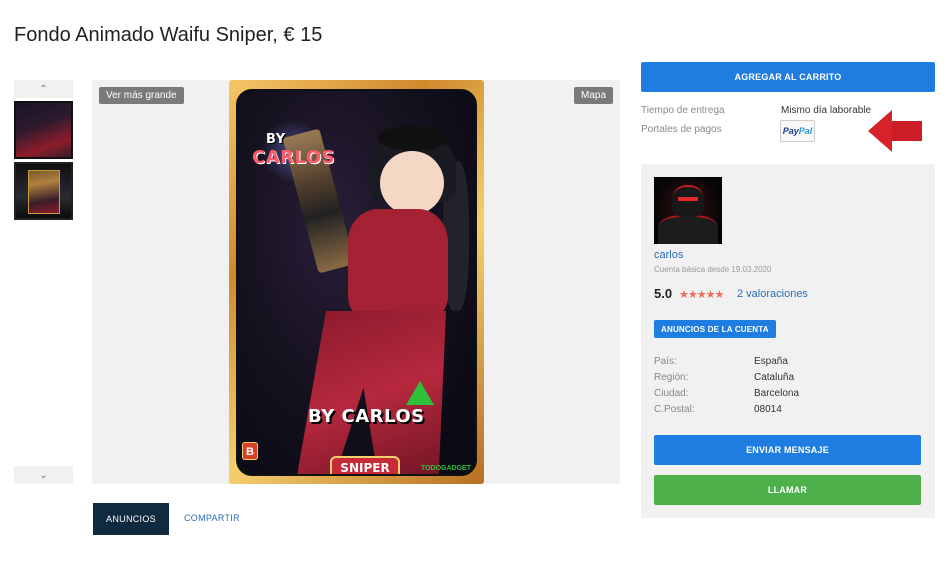  Describe the element at coordinates (826, 110) in the screenshot. I see `delivery-time-value: Mismo día laborable` at that location.